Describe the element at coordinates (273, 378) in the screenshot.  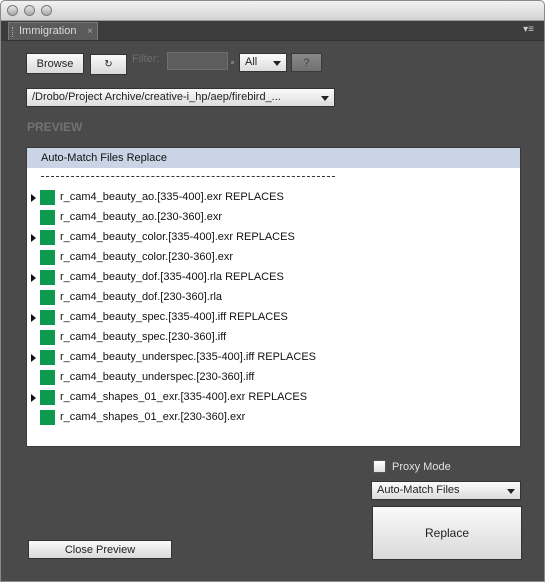
I see `list-item: r_cam4_beauty_underspec.[230-360].iff` at that location.